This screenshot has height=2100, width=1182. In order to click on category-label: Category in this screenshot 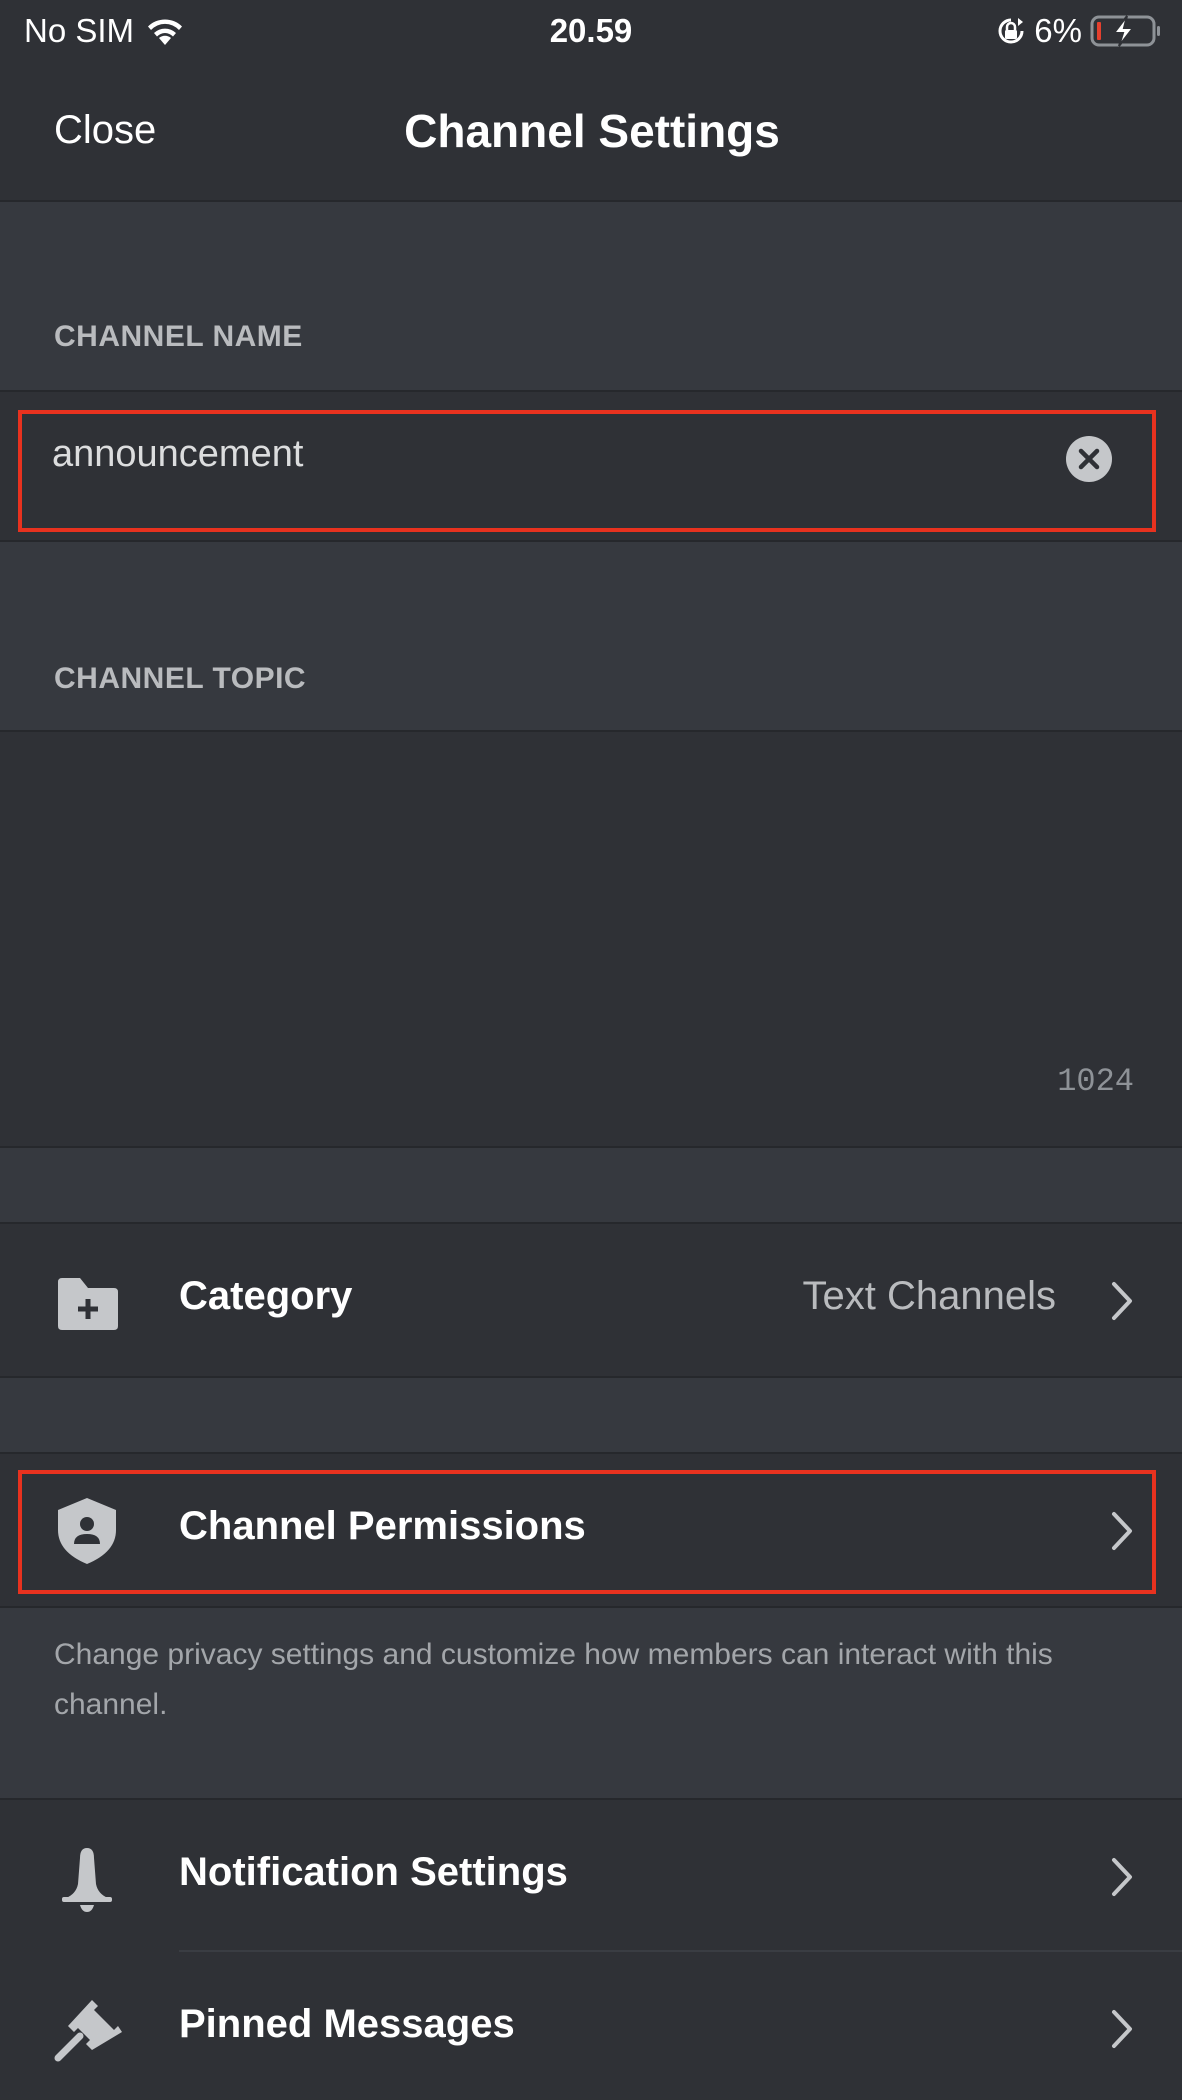, I will do `click(266, 1296)`.